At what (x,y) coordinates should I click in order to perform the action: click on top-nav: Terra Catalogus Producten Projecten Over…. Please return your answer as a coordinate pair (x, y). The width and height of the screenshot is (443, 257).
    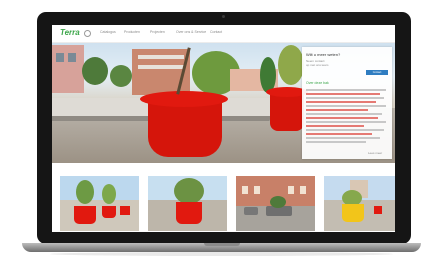
    Looking at the image, I should click on (223, 34).